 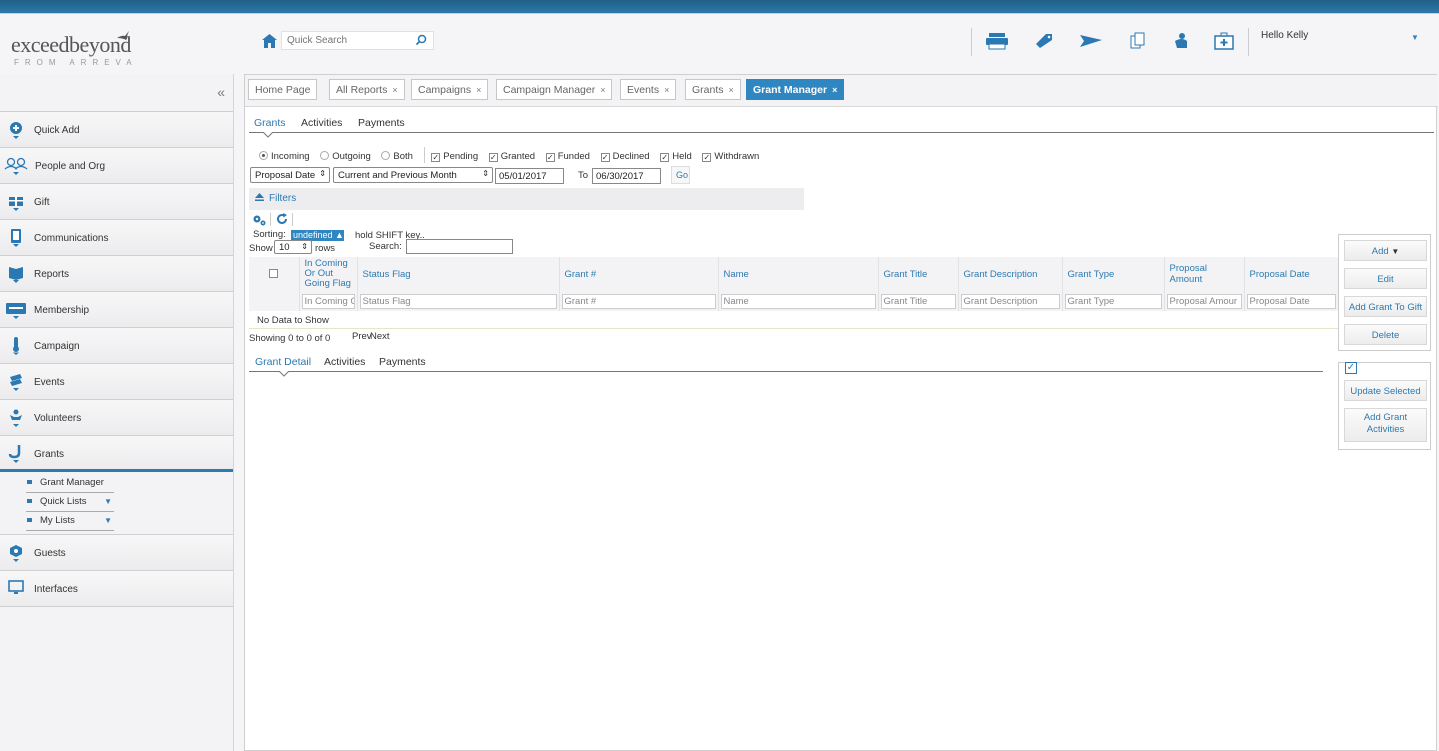 I want to click on sidebar-item-events: Events, so click(x=116, y=382).